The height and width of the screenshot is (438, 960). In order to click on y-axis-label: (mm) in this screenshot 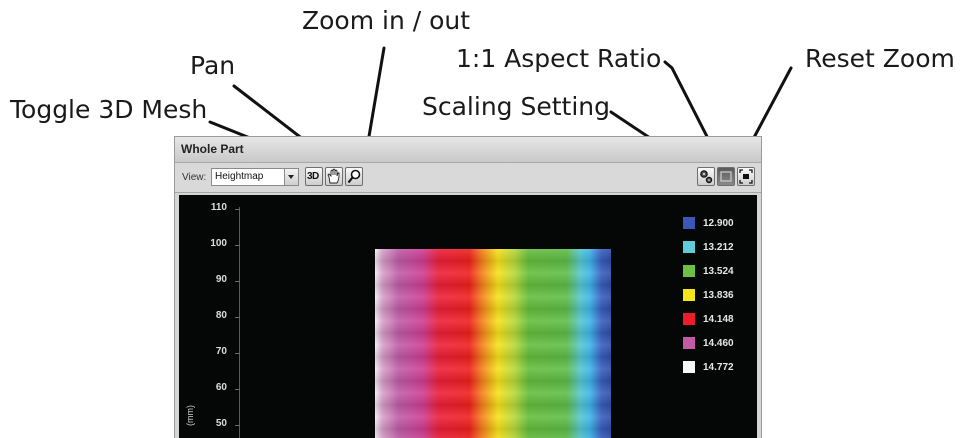, I will do `click(190, 415)`.